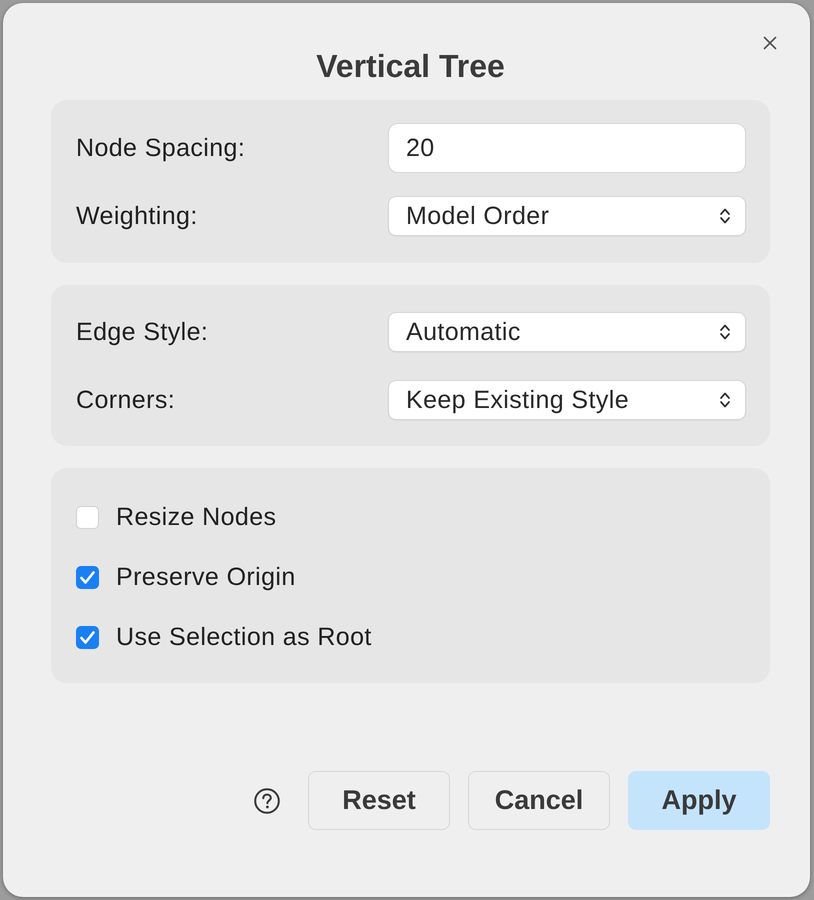 This screenshot has height=900, width=814. I want to click on apply-button: Apply, so click(699, 800).